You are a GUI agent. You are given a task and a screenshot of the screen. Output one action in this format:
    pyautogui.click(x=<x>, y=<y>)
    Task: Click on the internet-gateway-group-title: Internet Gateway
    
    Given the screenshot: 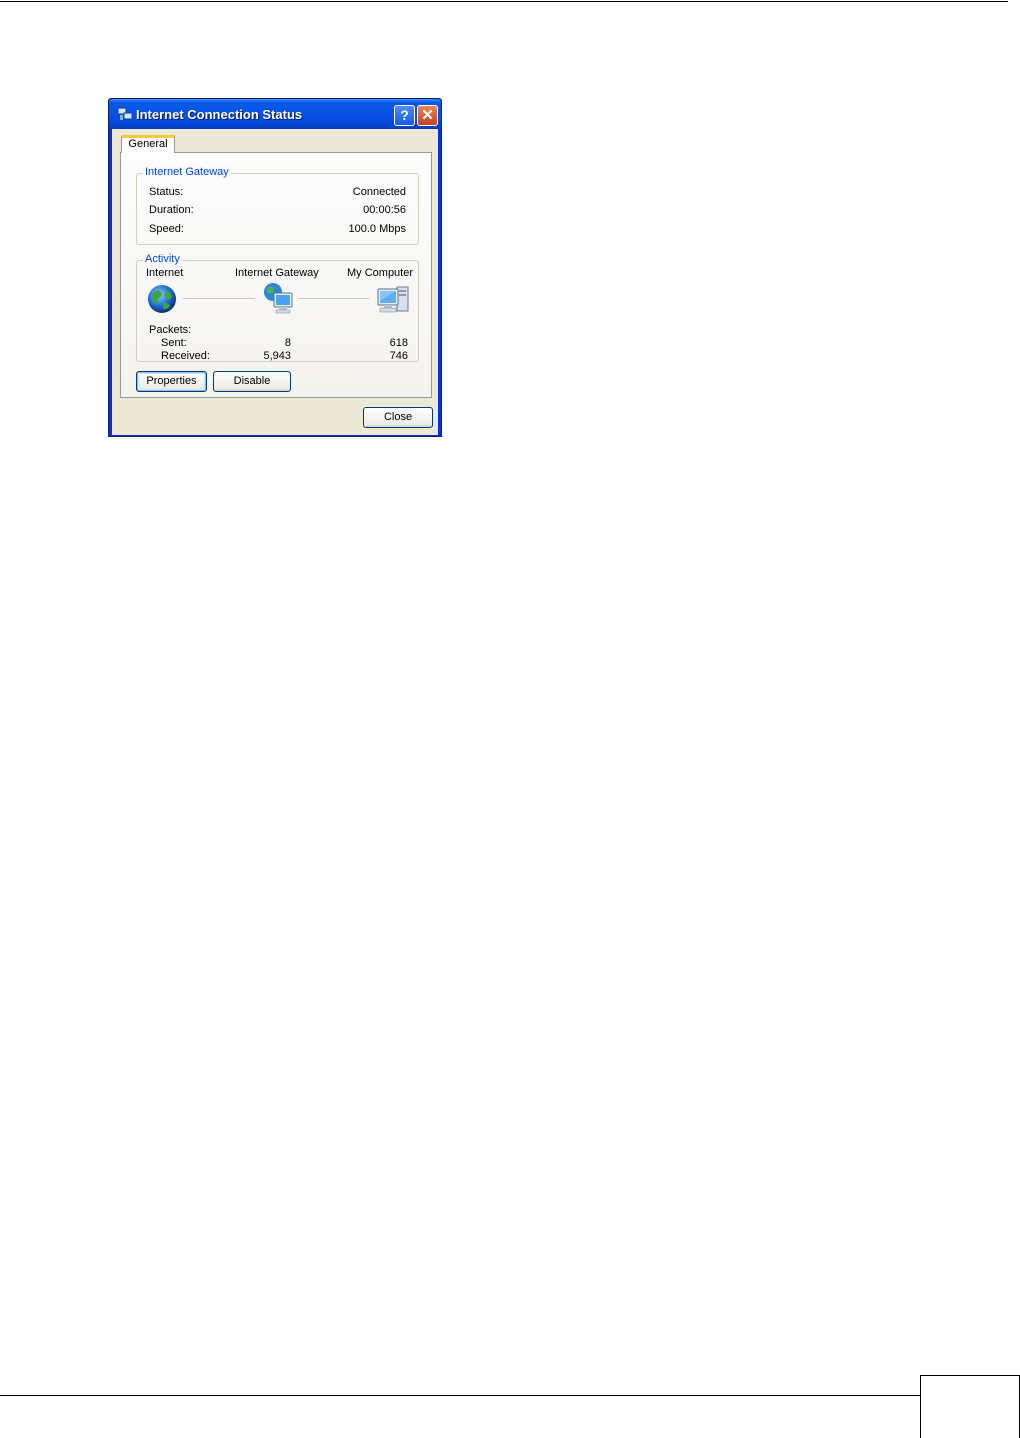 What is the action you would take?
    pyautogui.click(x=187, y=172)
    